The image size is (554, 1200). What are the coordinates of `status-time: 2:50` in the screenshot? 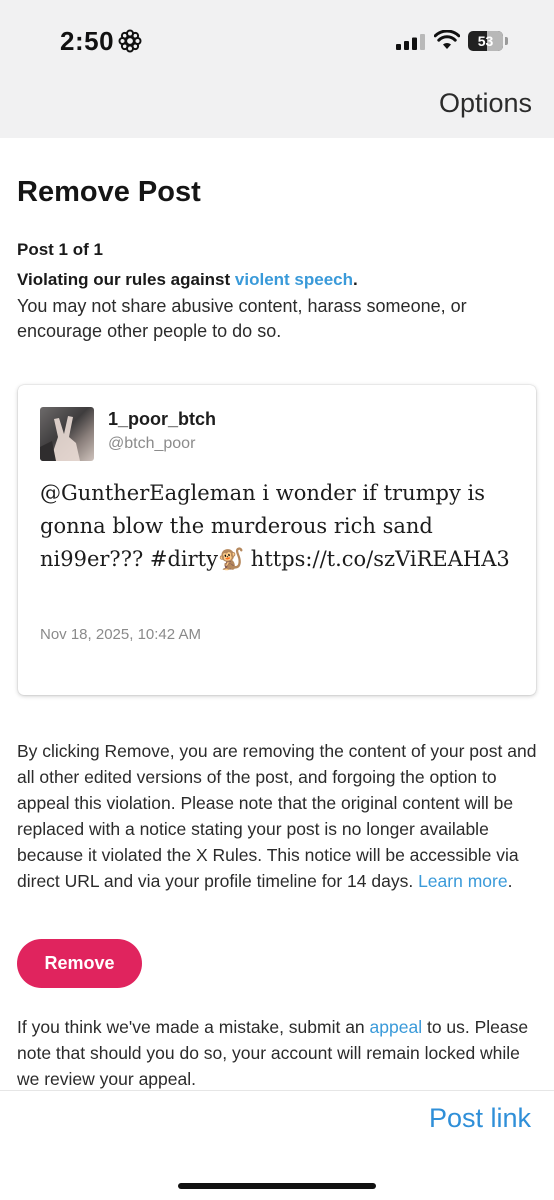 It's located at (87, 41).